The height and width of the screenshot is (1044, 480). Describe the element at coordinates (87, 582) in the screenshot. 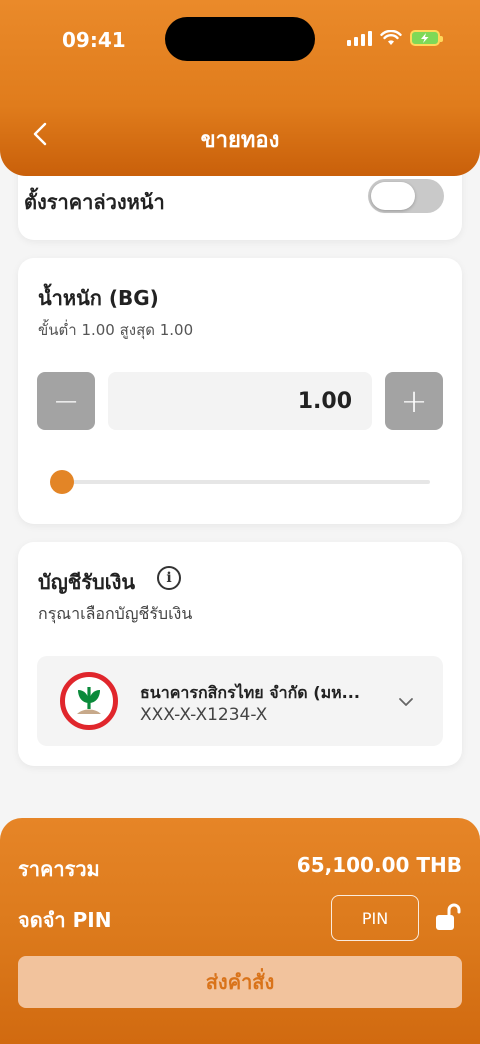

I see `receiving-account-title: บัญชีรับเงิน` at that location.